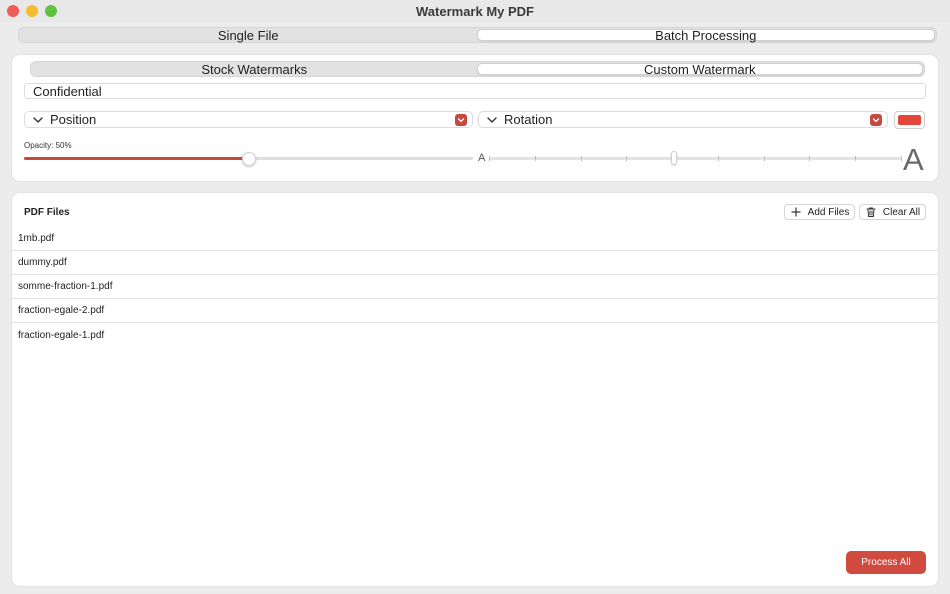 The height and width of the screenshot is (594, 950). Describe the element at coordinates (695, 158) in the screenshot. I see `size-slider` at that location.